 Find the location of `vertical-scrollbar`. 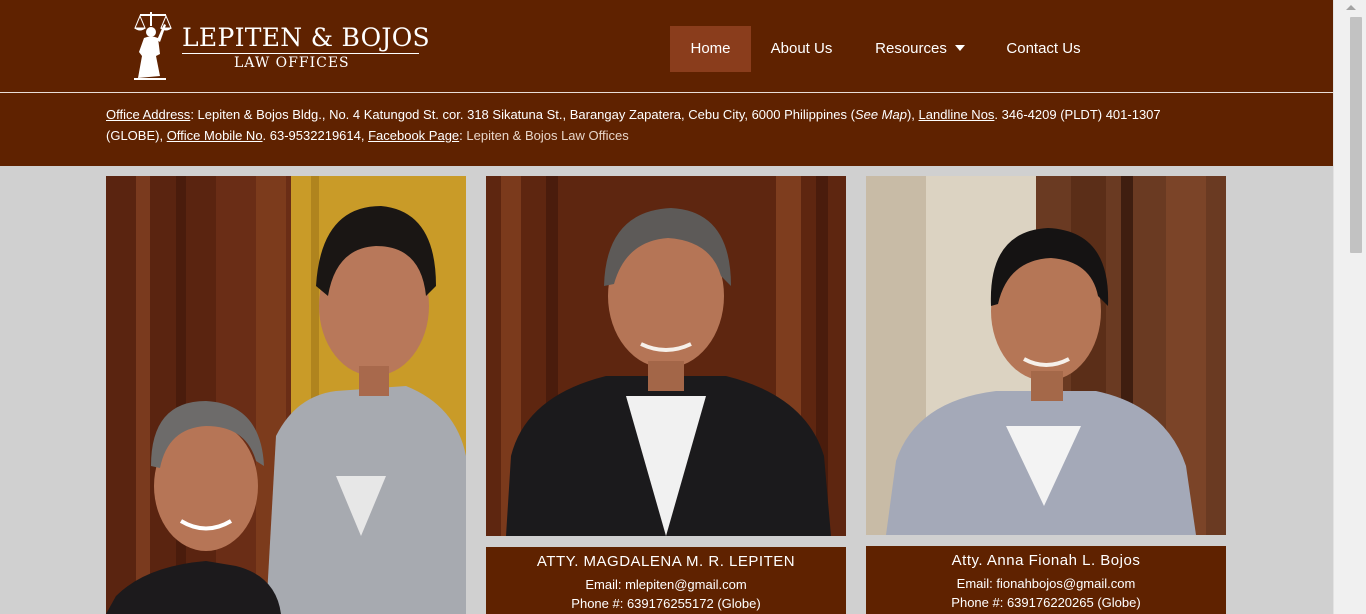

vertical-scrollbar is located at coordinates (1349, 307).